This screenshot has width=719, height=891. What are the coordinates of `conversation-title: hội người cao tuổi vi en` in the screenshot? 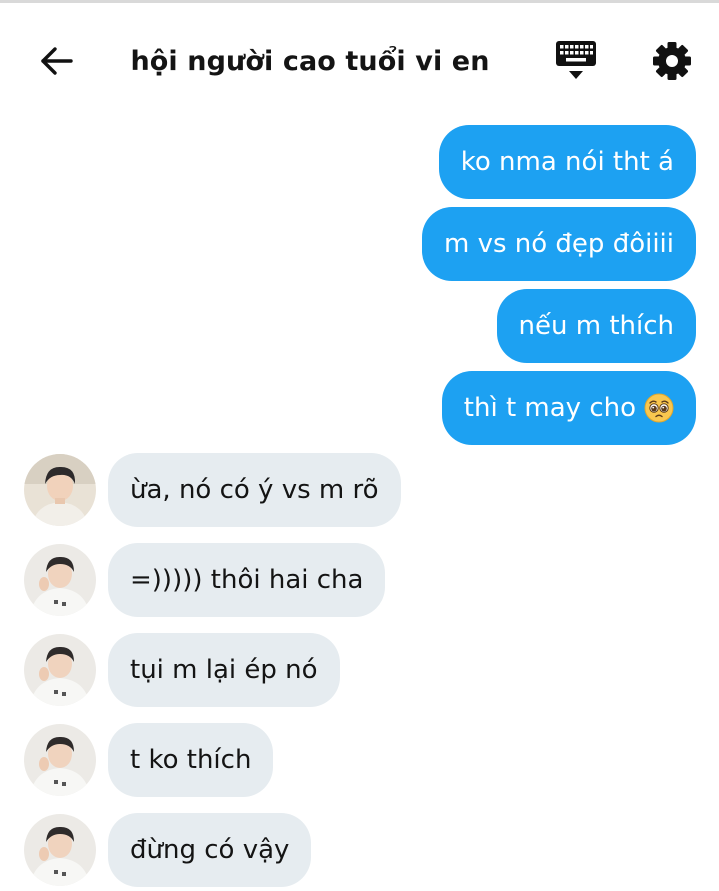 It's located at (310, 61).